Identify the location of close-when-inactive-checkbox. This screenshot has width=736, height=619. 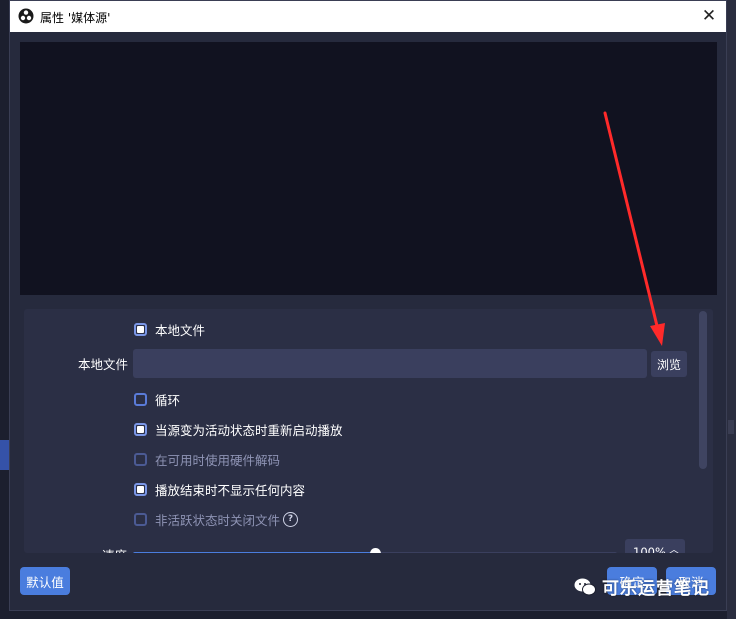
(140, 519).